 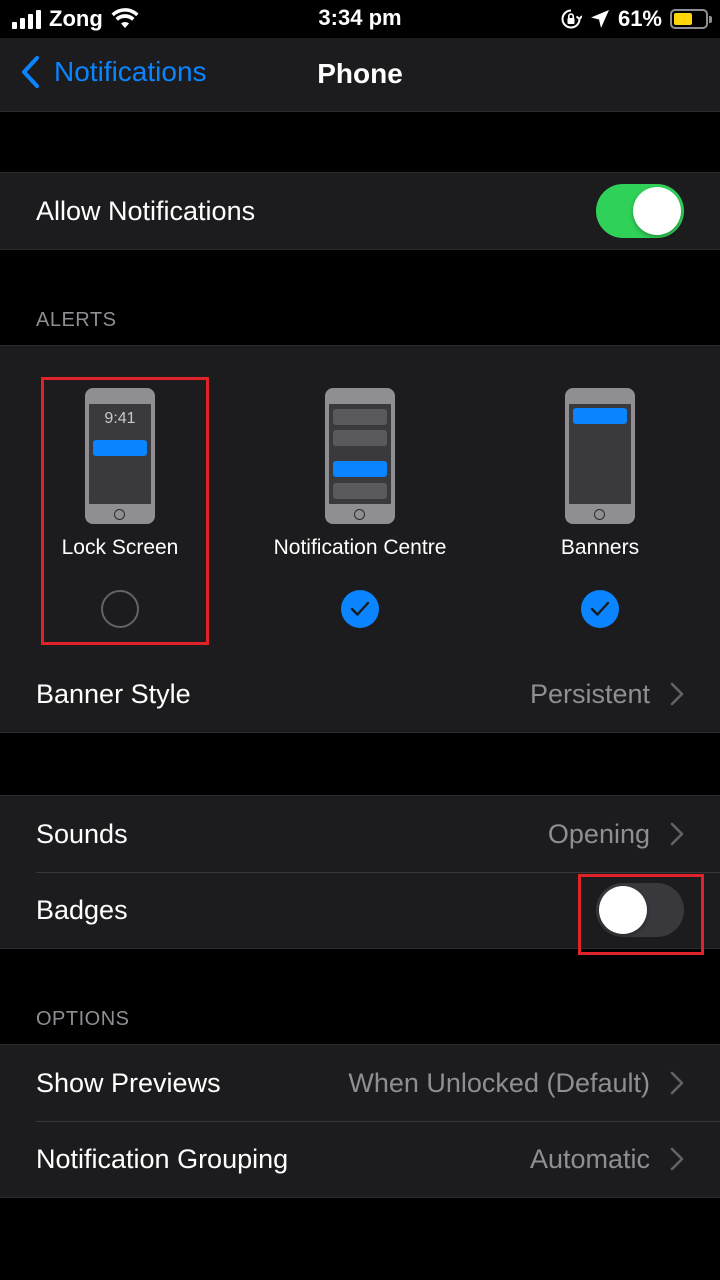 I want to click on banners-checkmark, so click(x=600, y=609).